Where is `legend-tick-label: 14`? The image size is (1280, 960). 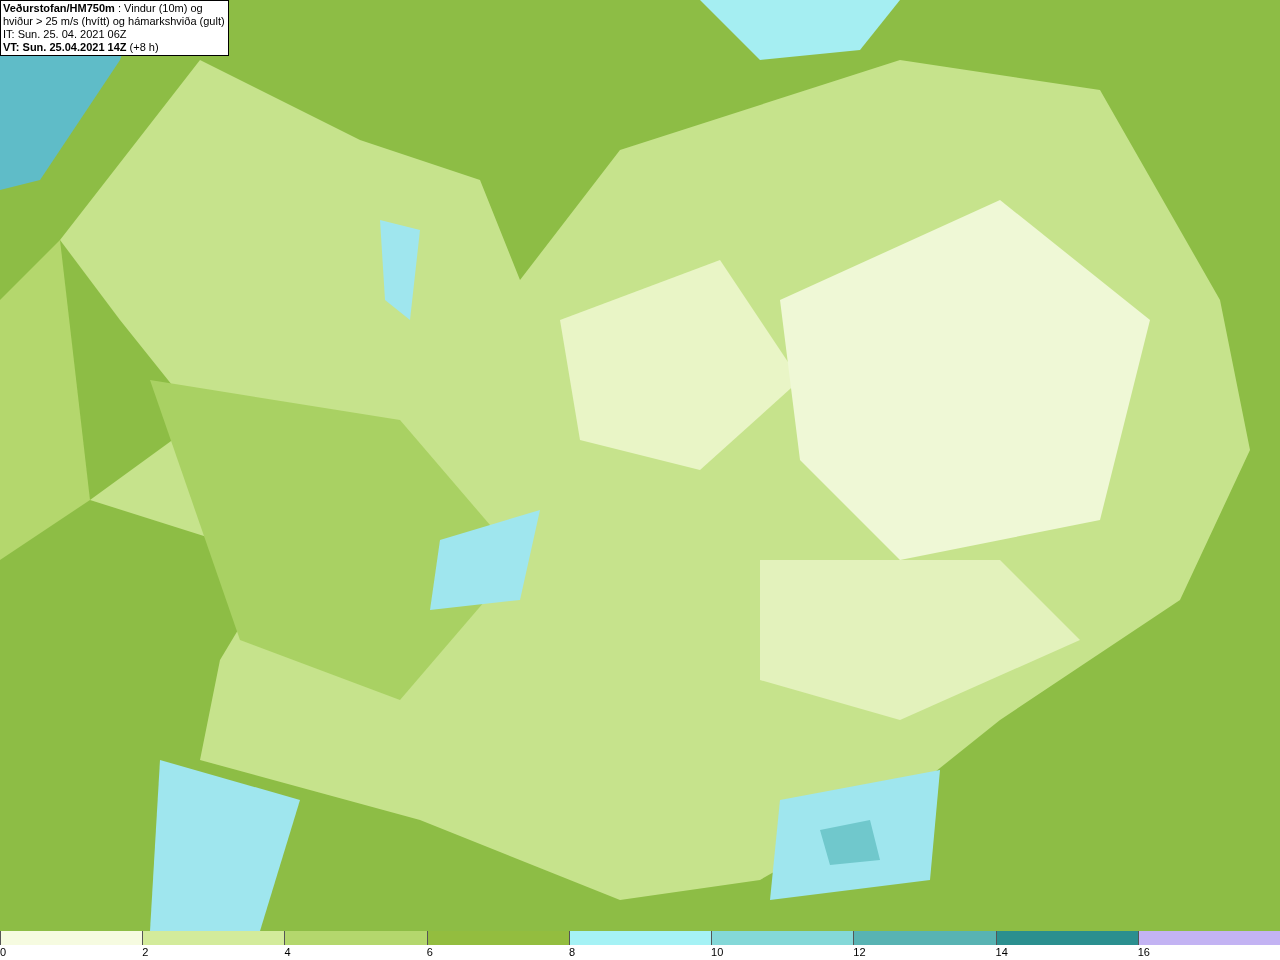
legend-tick-label: 14 is located at coordinates (1001, 952).